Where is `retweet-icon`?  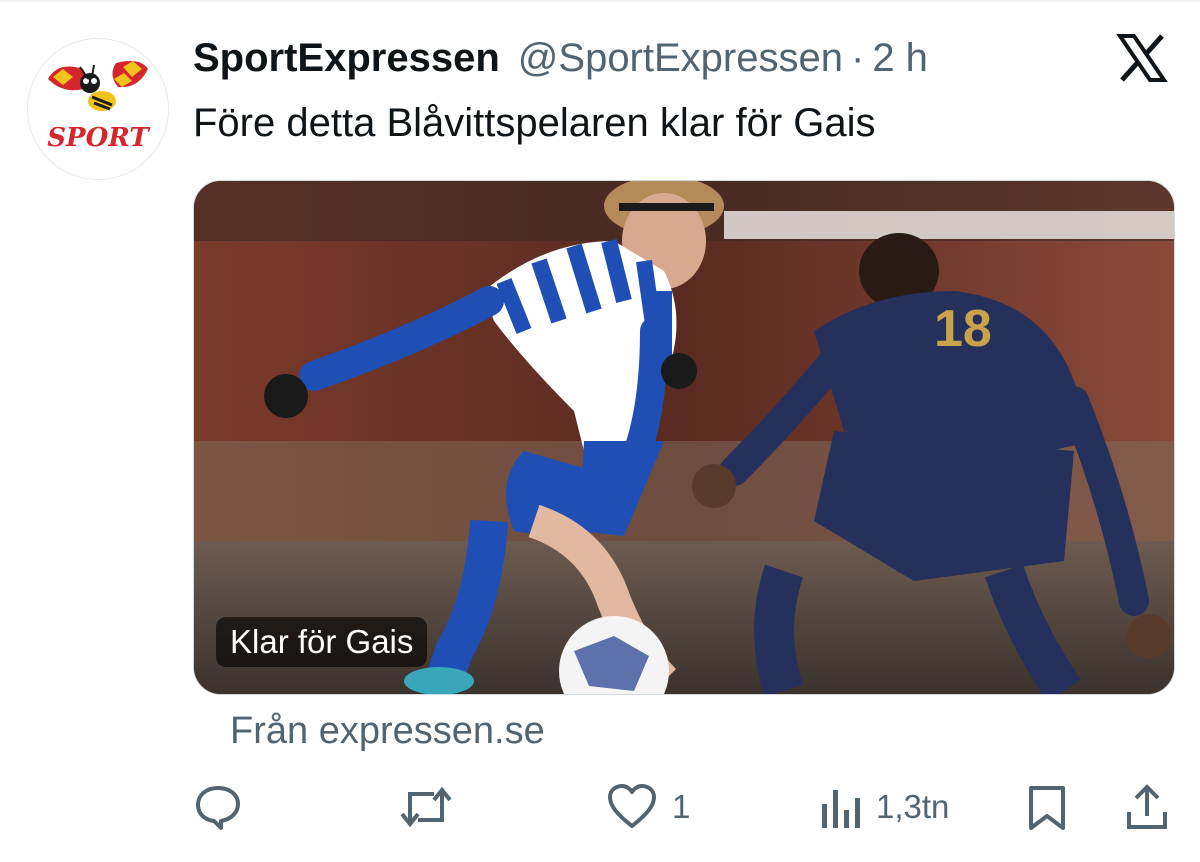
retweet-icon is located at coordinates (426, 807).